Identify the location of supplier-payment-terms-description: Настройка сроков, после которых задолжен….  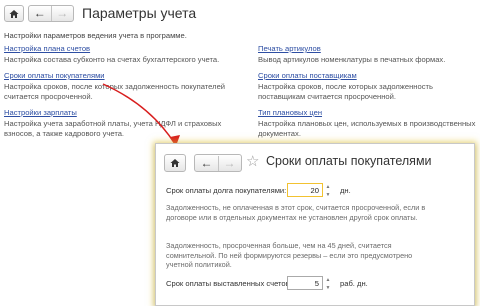
(345, 91).